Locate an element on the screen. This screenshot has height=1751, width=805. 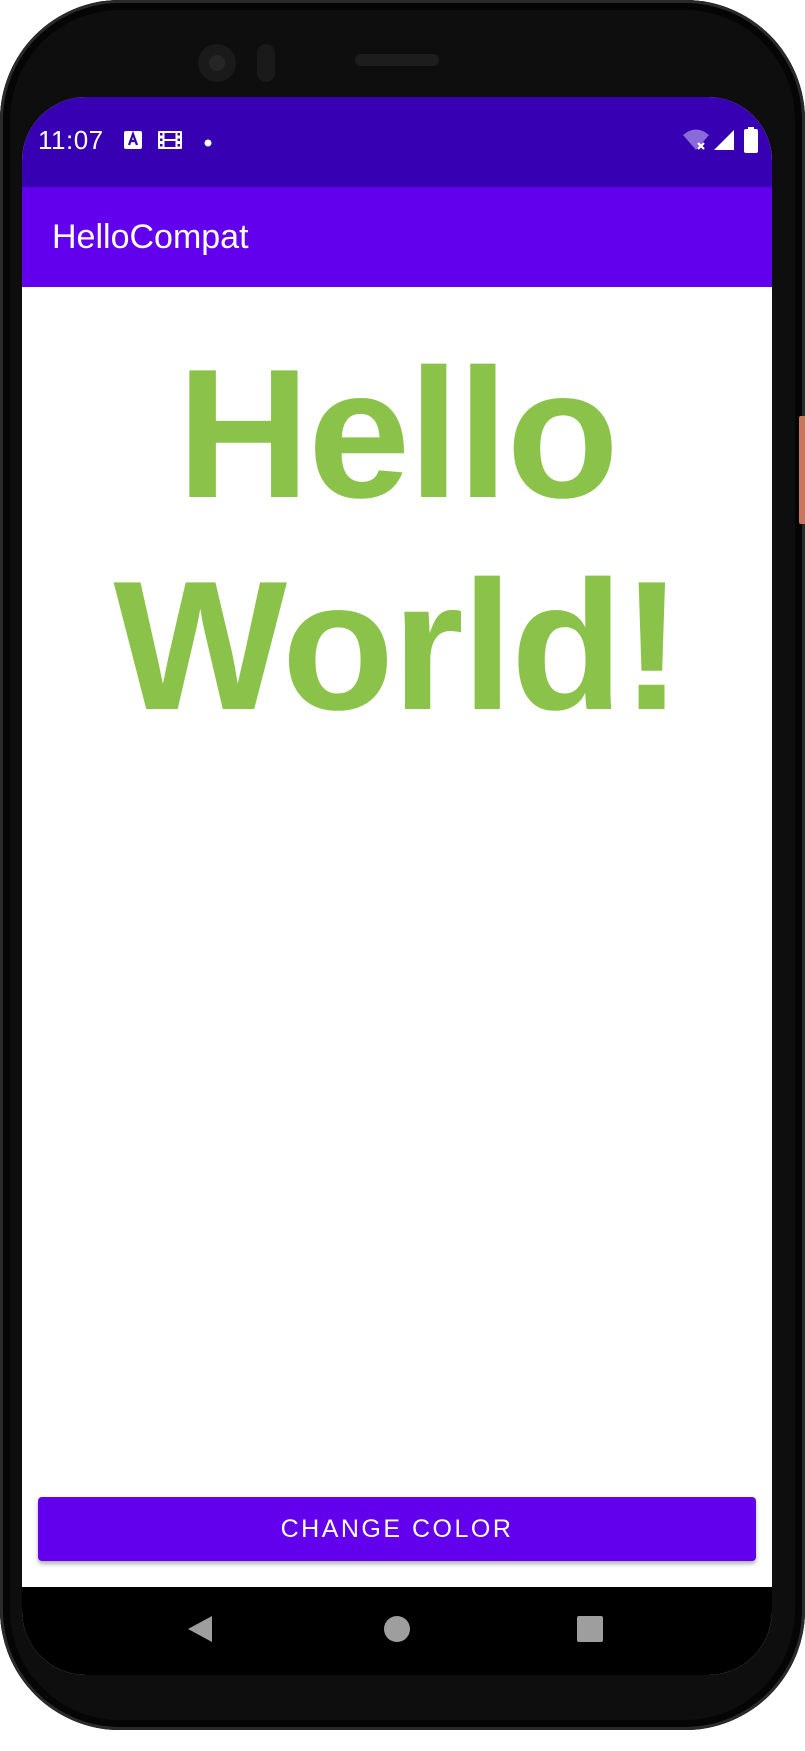
system-status-icons is located at coordinates (720, 142).